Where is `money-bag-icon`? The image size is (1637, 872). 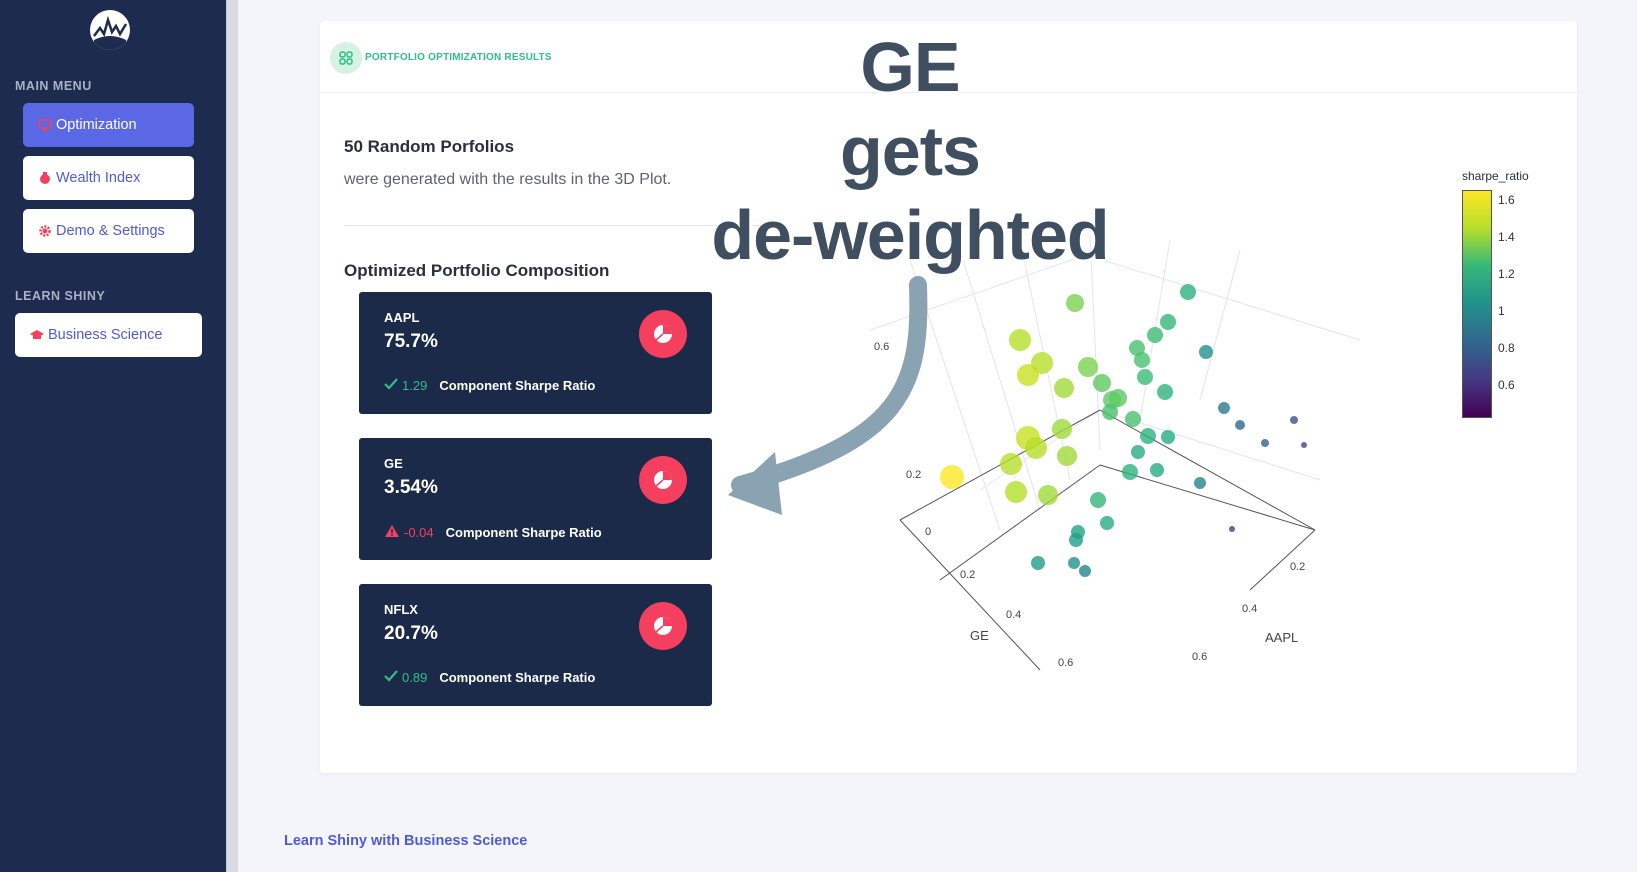 money-bag-icon is located at coordinates (45, 178).